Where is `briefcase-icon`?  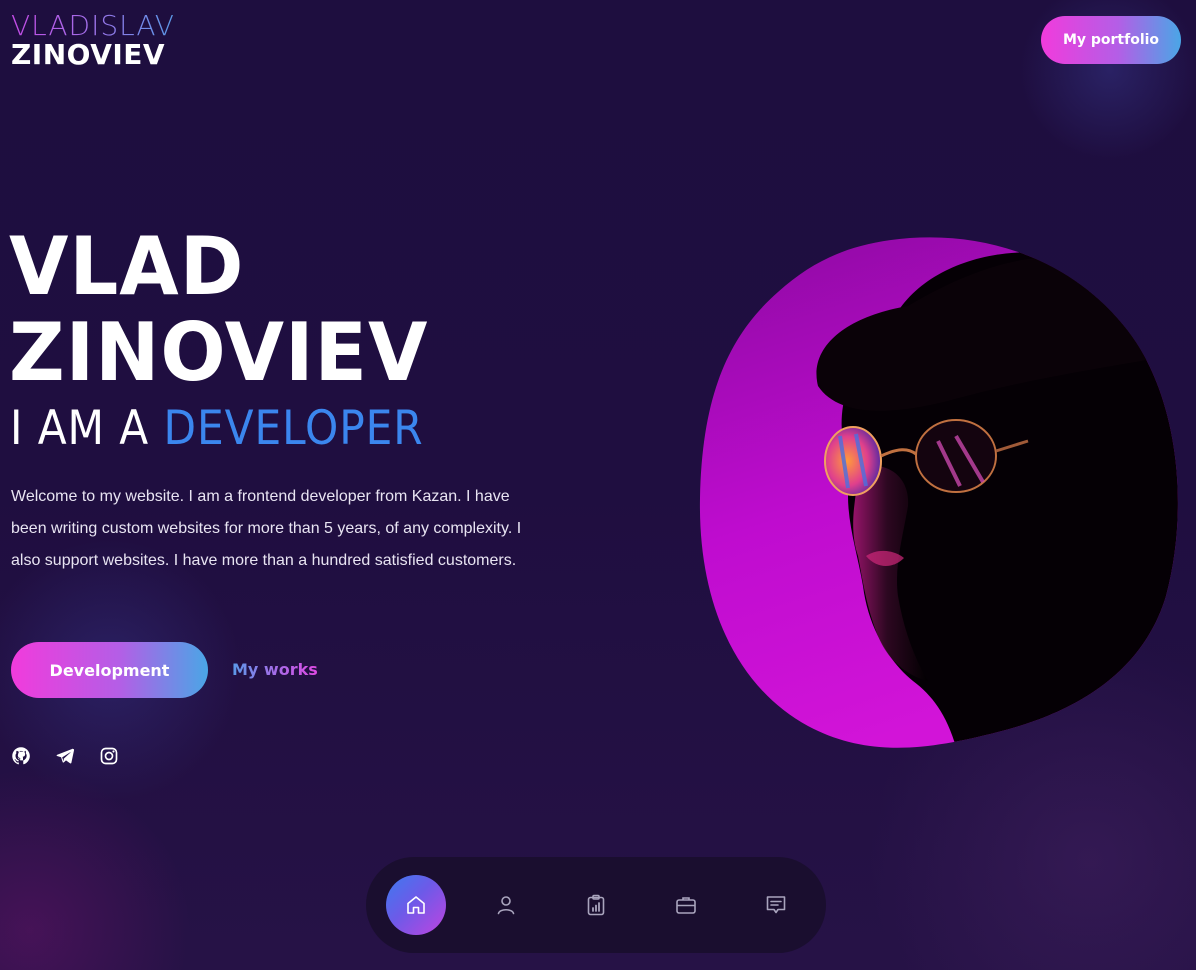
briefcase-icon is located at coordinates (686, 905).